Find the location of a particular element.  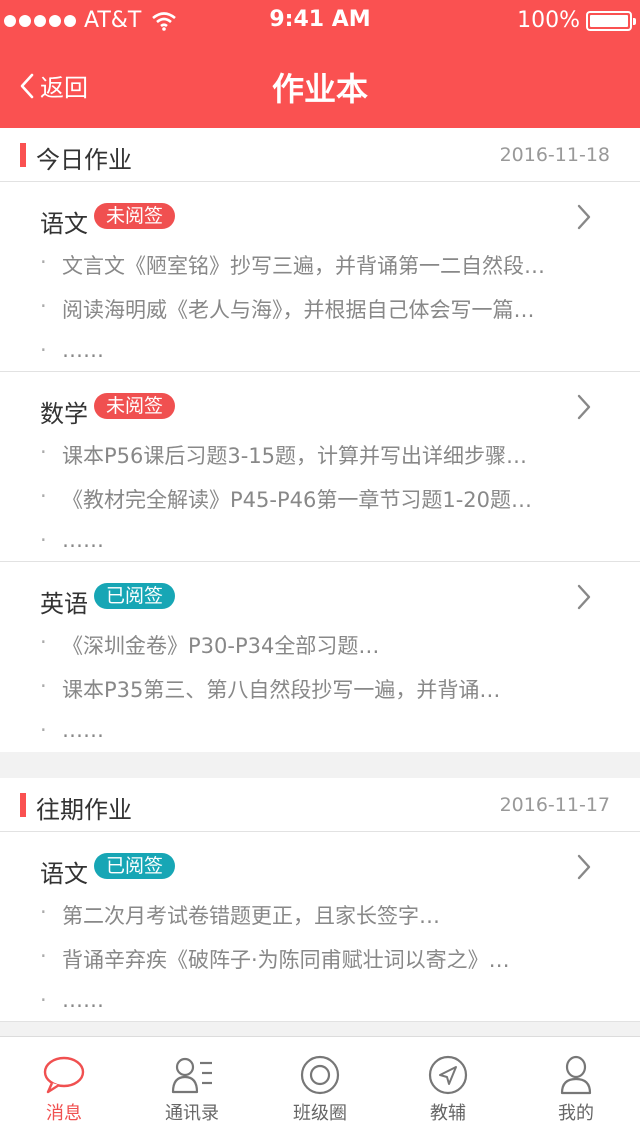

tab-tutoring: 教辅 is located at coordinates (448, 1086).